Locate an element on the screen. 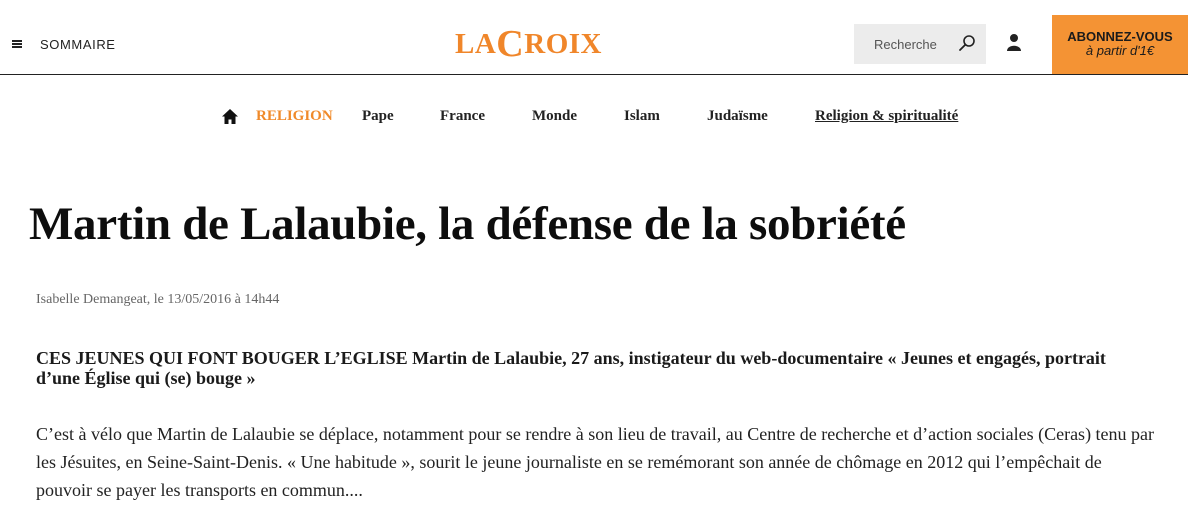  search-box is located at coordinates (920, 44).